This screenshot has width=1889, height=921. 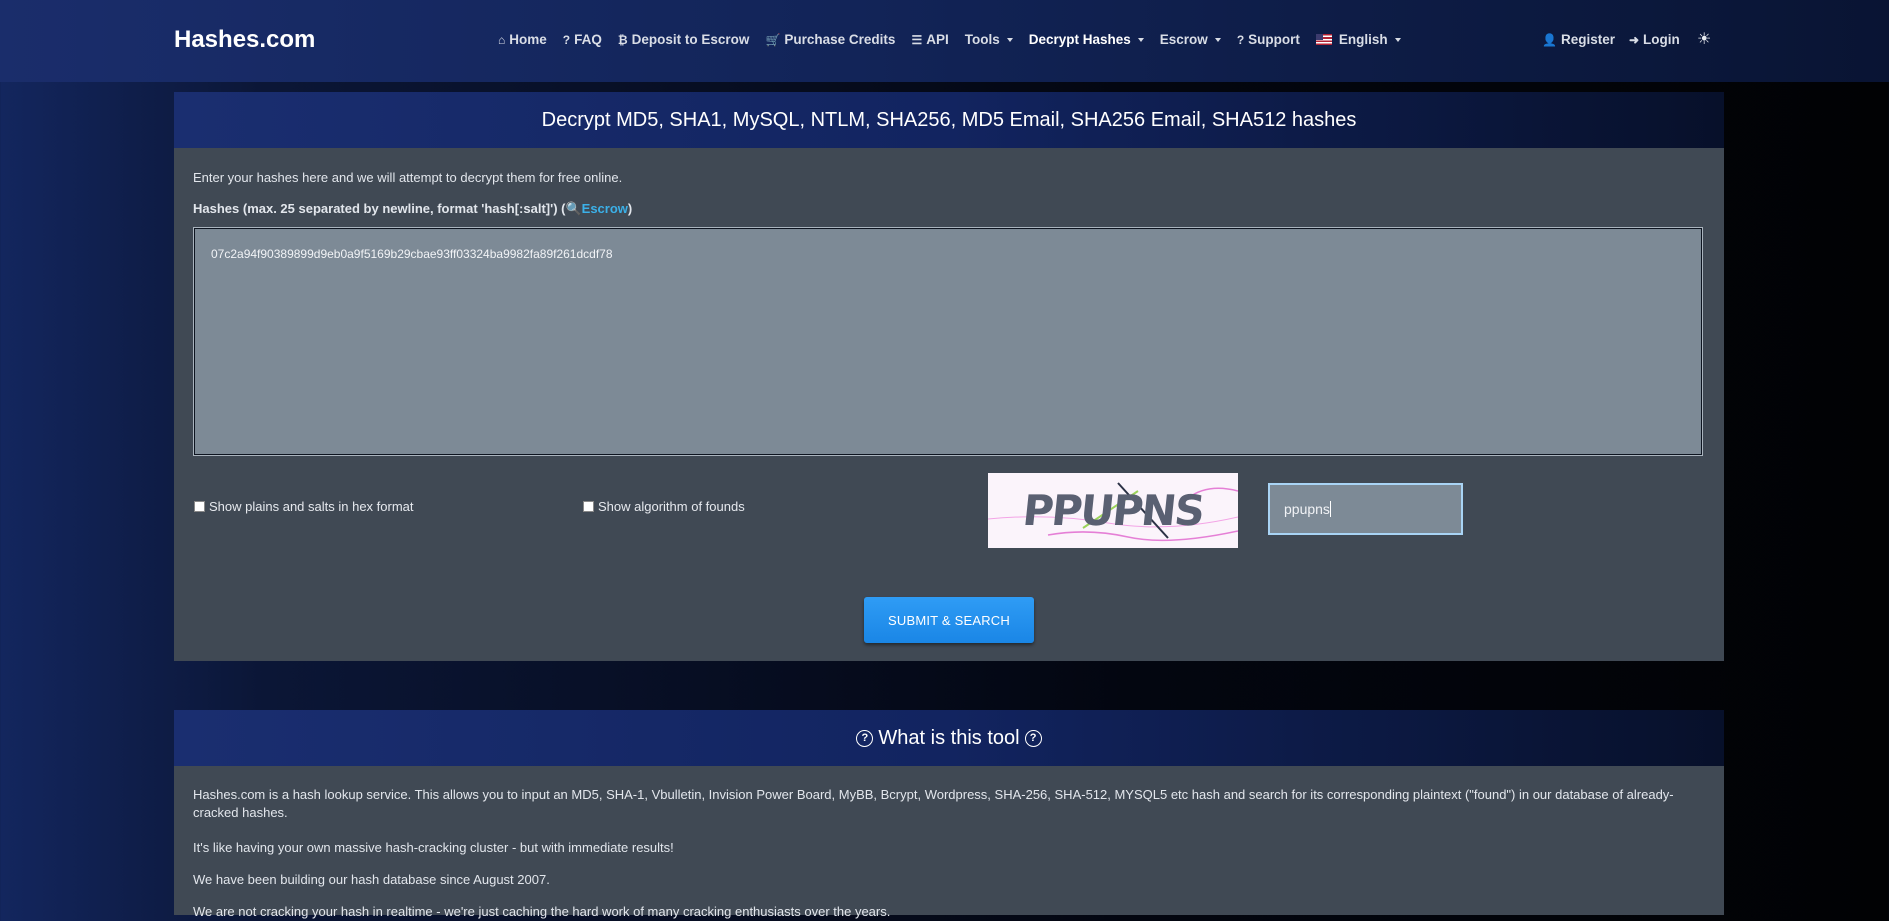 What do you see at coordinates (1704, 39) in the screenshot?
I see `theme-toggle-sun-icon: ☀` at bounding box center [1704, 39].